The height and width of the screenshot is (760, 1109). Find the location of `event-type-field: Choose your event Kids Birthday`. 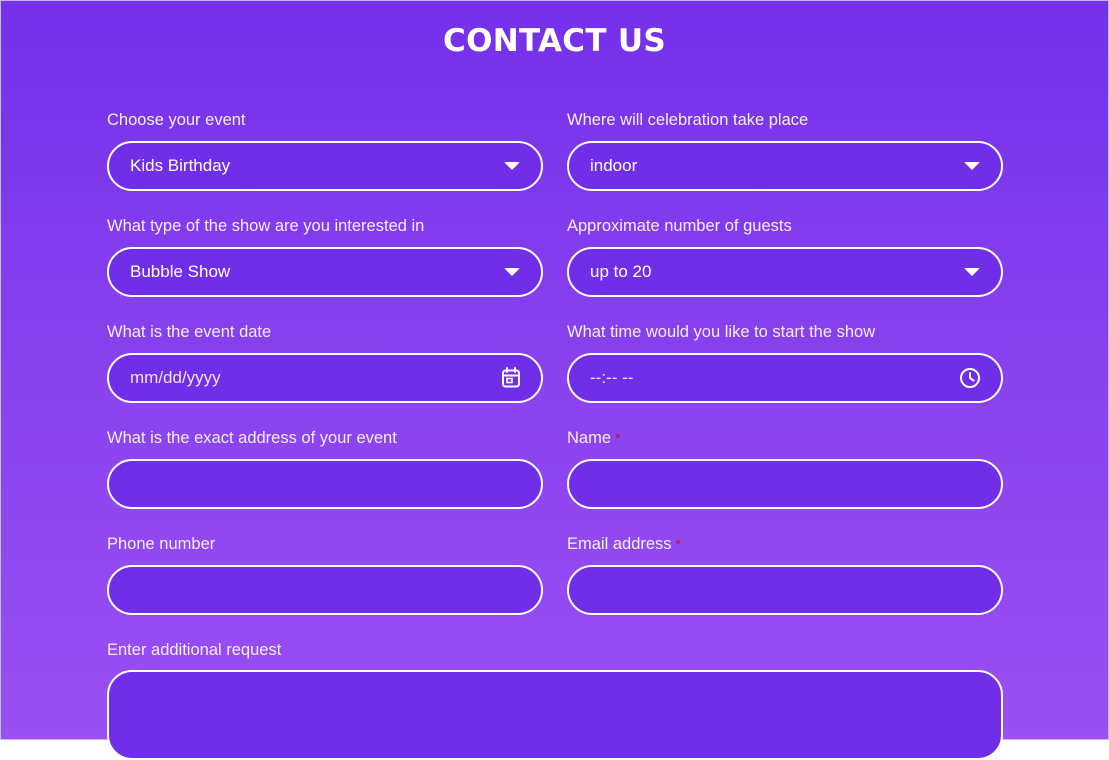

event-type-field: Choose your event Kids Birthday is located at coordinates (325, 150).